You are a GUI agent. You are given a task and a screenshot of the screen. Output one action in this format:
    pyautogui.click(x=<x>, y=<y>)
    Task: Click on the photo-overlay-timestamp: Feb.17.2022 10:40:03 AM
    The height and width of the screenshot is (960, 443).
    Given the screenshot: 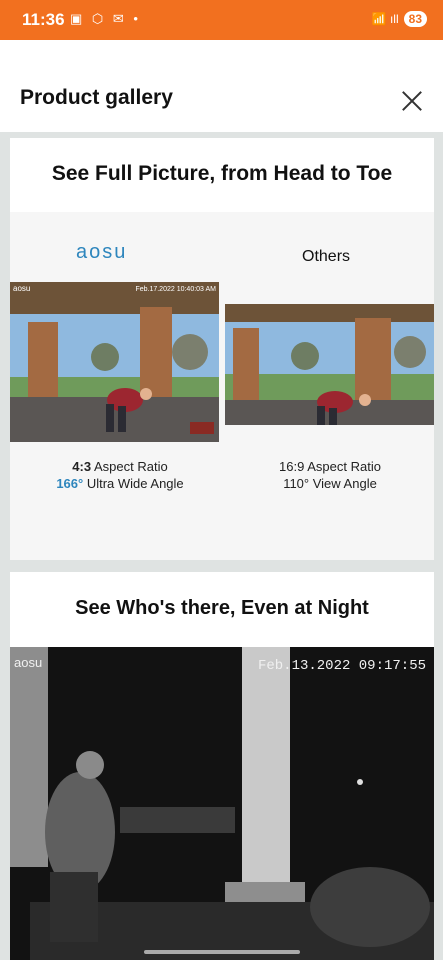 What is the action you would take?
    pyautogui.click(x=175, y=289)
    